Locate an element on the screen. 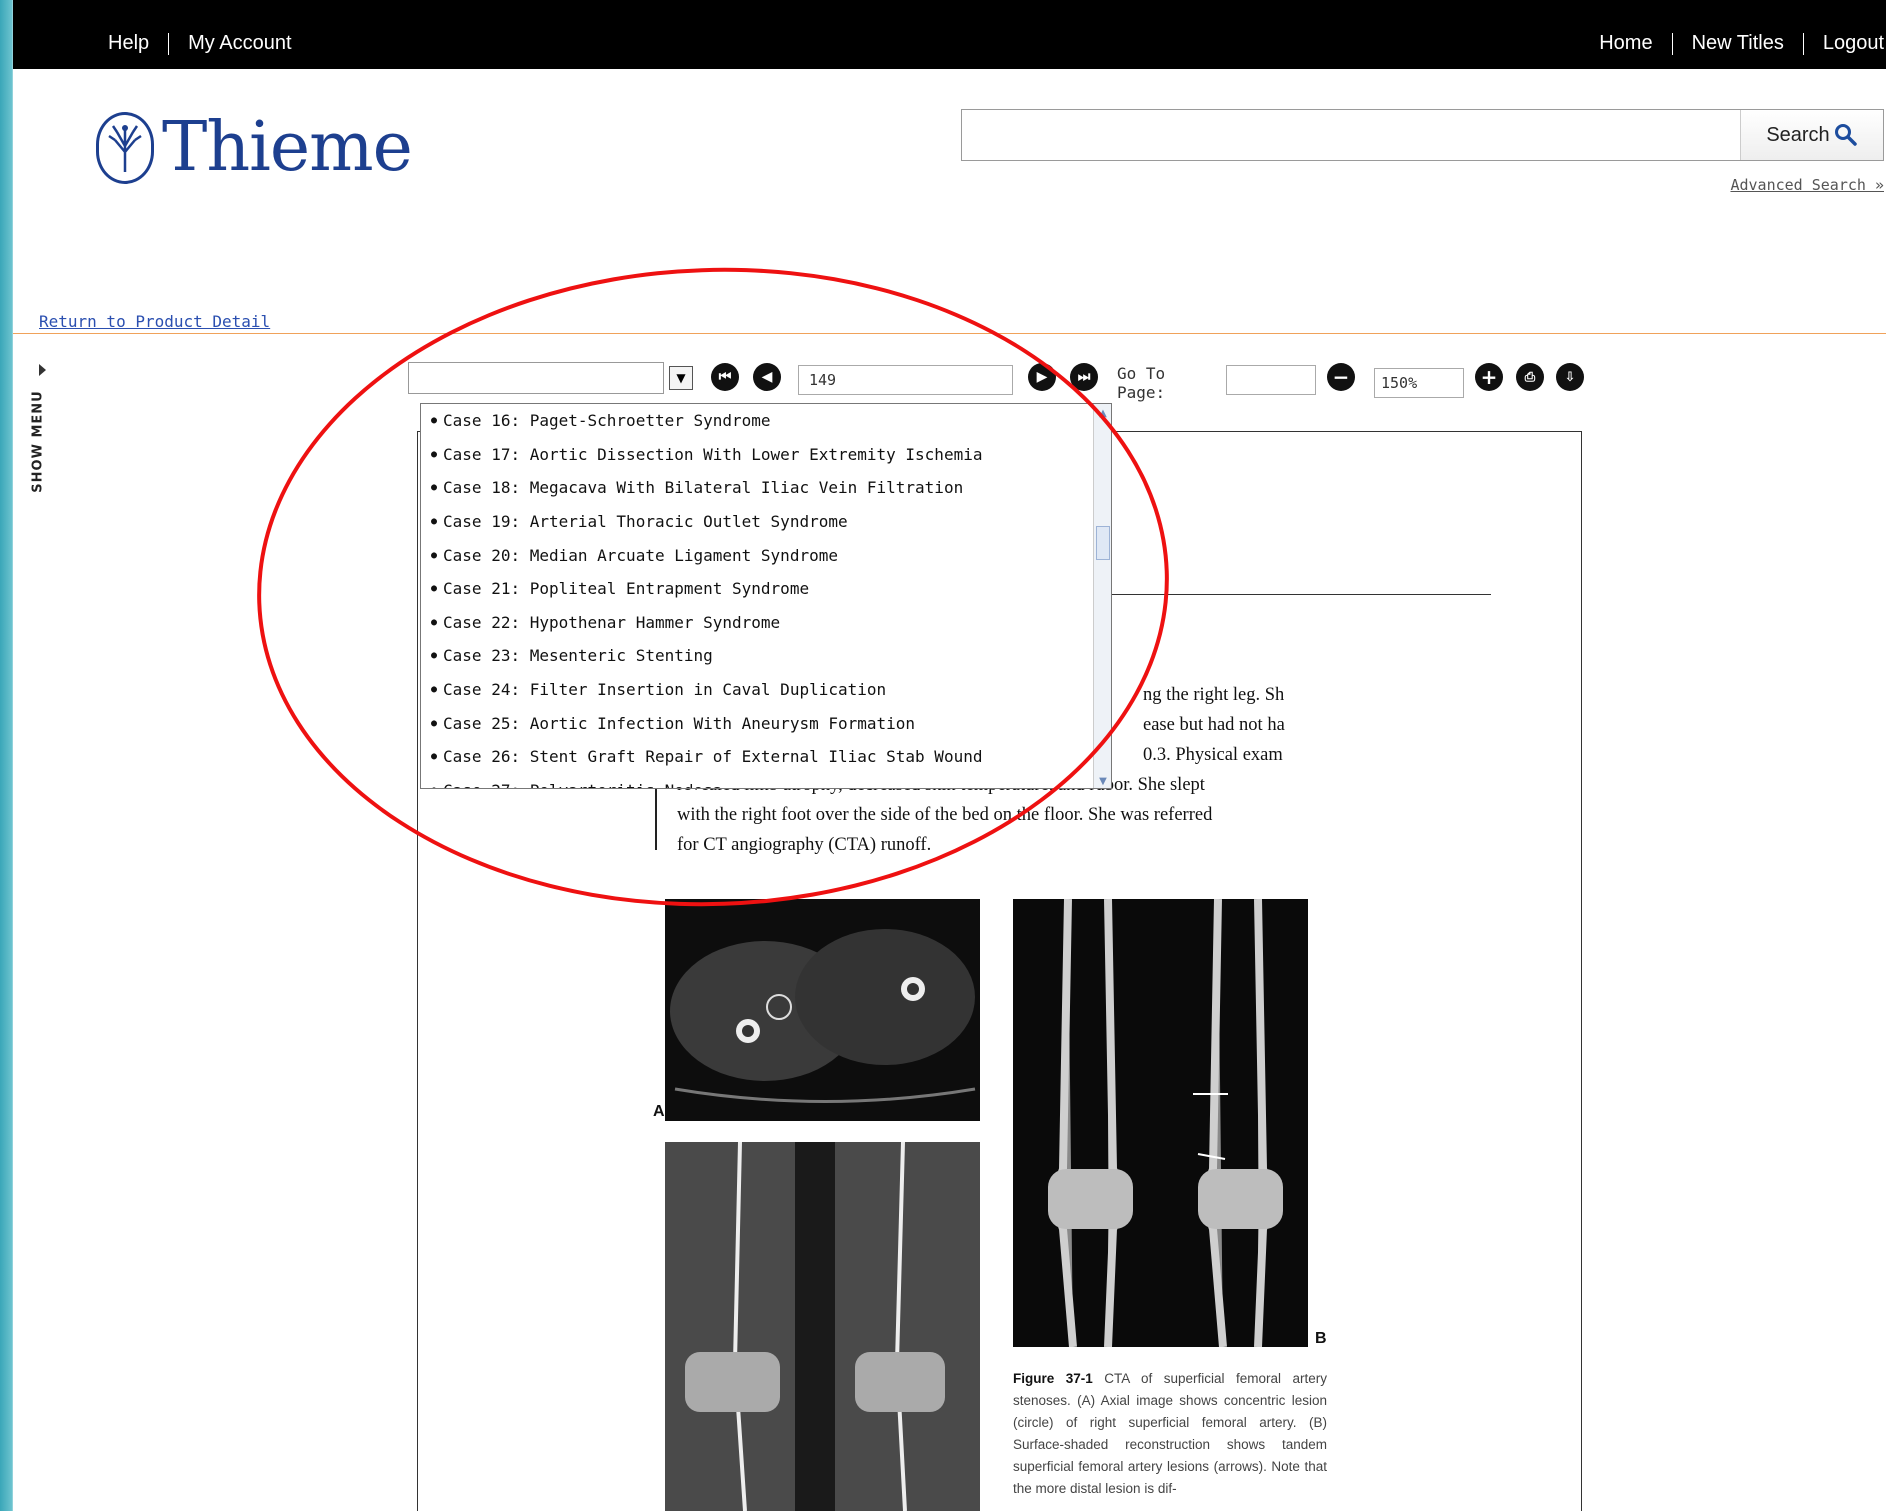 Image resolution: width=1886 pixels, height=1511 pixels. figure-axial-ct-image is located at coordinates (822, 1010).